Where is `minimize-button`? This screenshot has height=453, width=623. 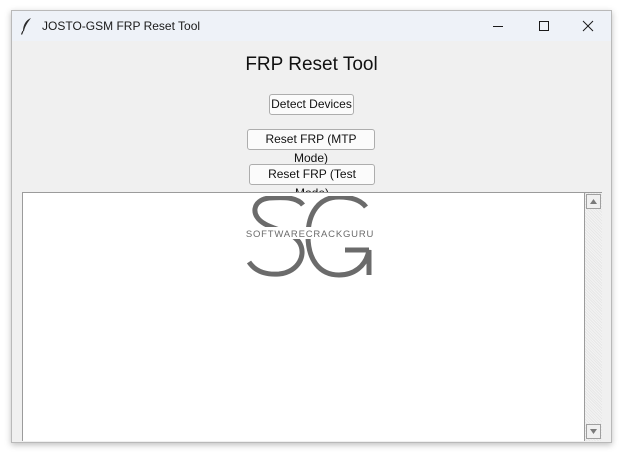 minimize-button is located at coordinates (498, 26).